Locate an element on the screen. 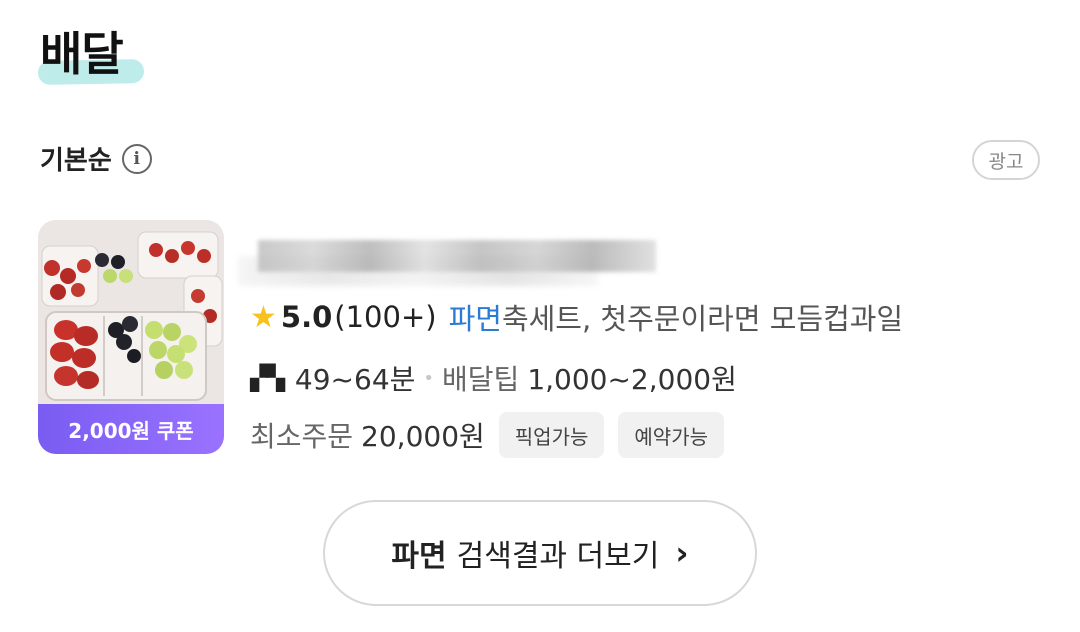 The width and height of the screenshot is (1080, 632). sort-label: 기본순 is located at coordinates (76, 161).